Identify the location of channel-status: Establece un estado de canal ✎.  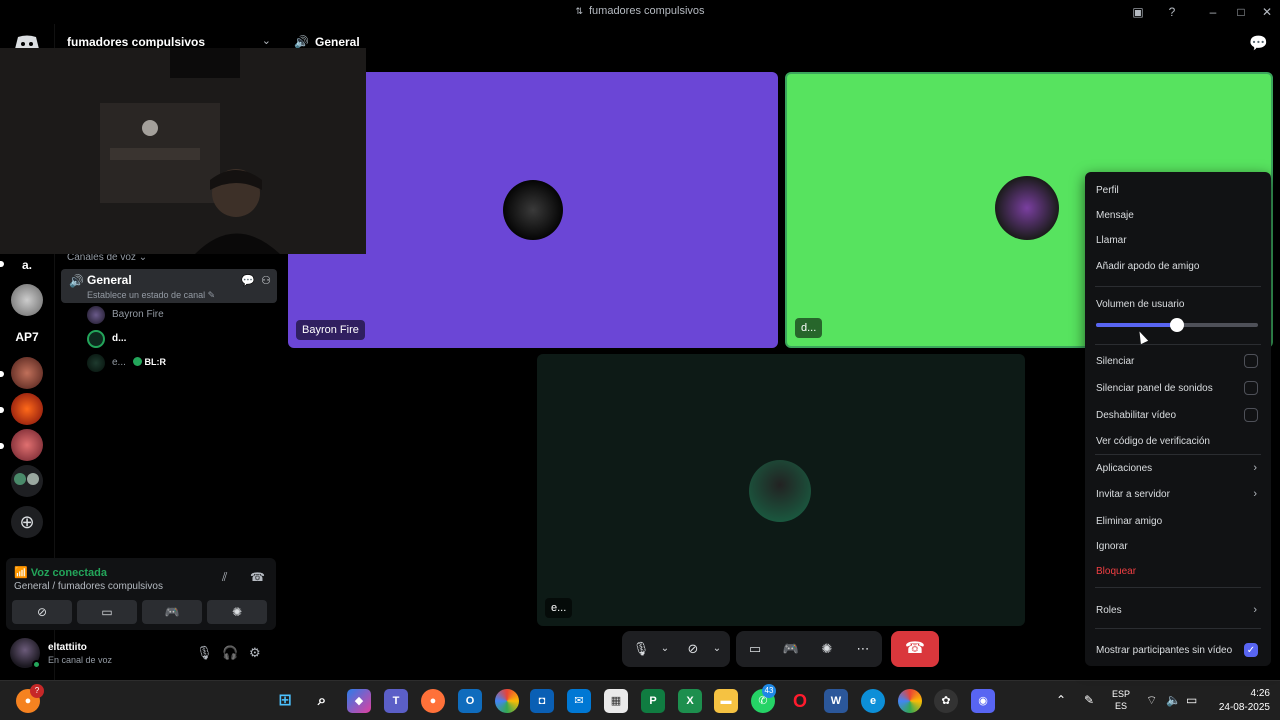
(151, 295).